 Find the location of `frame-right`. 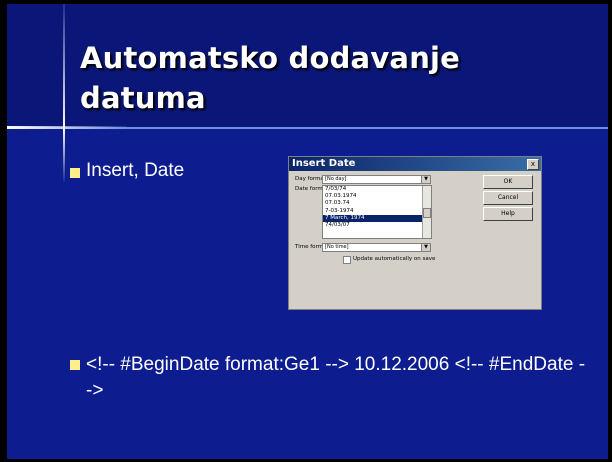

frame-right is located at coordinates (610, 231).